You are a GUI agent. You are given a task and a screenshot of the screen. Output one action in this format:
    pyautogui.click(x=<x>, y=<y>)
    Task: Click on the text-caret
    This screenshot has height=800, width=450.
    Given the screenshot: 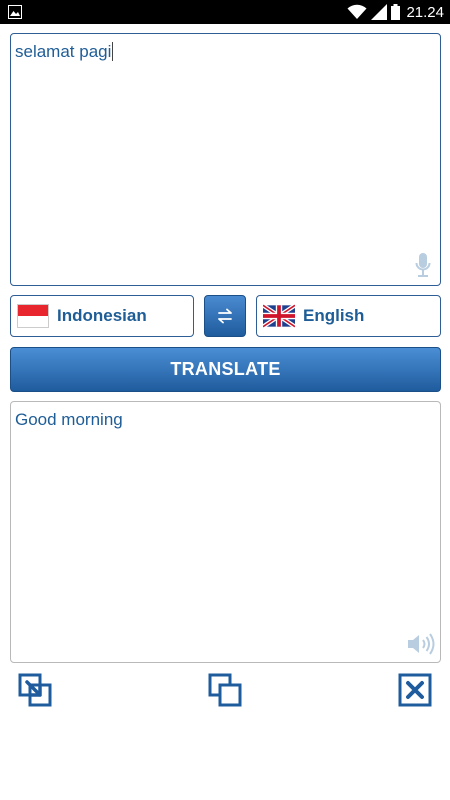 What is the action you would take?
    pyautogui.click(x=113, y=51)
    